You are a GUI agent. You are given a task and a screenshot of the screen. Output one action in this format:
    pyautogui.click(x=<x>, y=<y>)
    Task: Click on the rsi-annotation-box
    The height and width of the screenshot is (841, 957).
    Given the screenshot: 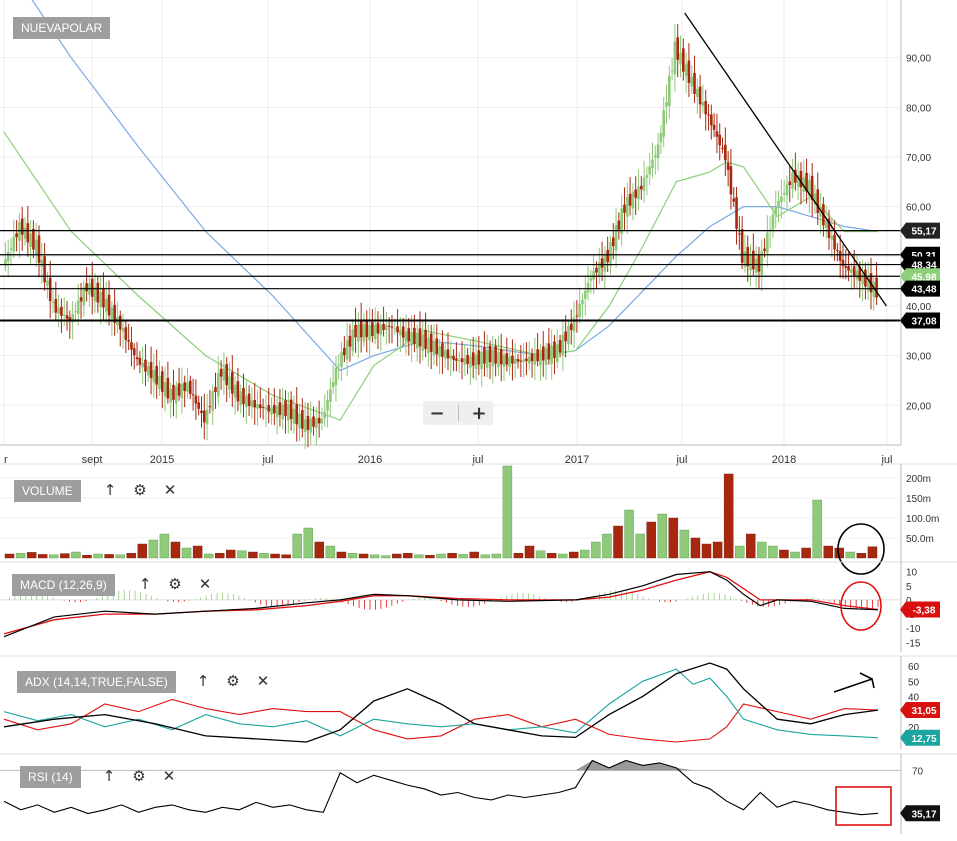 What is the action you would take?
    pyautogui.click(x=863, y=806)
    